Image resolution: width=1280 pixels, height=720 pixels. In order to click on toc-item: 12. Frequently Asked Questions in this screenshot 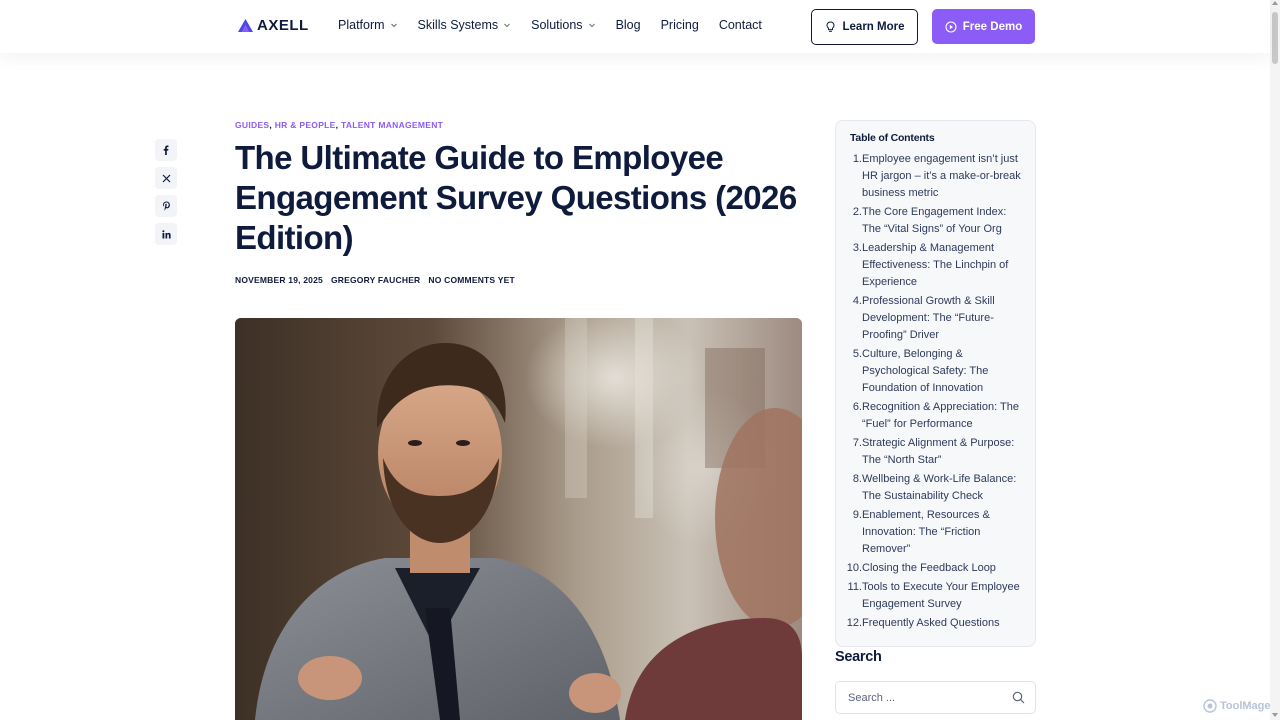, I will do `click(936, 623)`.